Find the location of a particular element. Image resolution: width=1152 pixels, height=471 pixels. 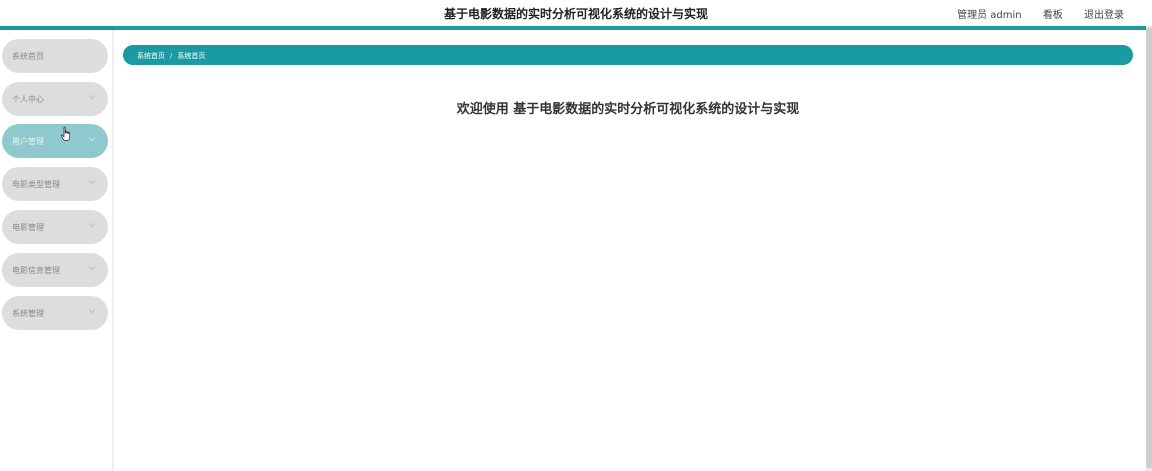

sidebar-item-label: 个人中心 is located at coordinates (28, 99).